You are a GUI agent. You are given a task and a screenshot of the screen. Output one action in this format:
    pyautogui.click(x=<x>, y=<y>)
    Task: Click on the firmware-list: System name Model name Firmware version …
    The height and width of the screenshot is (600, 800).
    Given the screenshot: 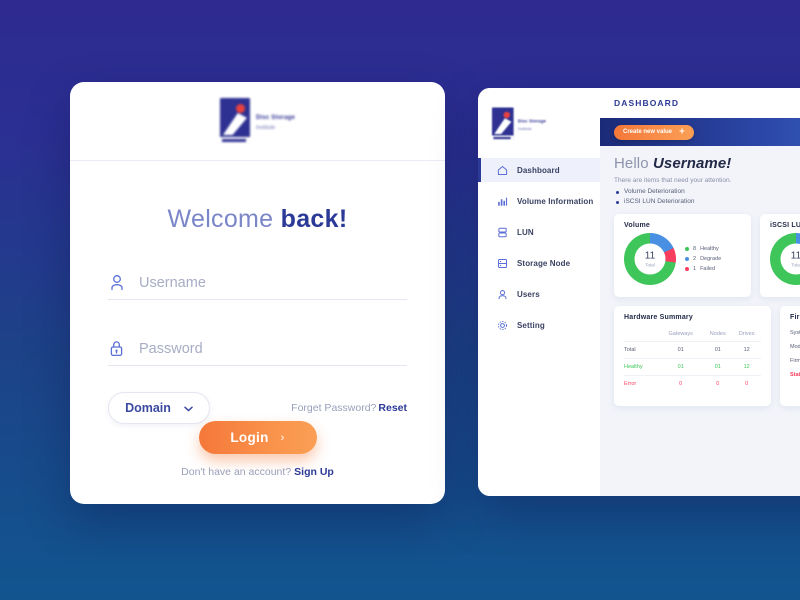 What is the action you would take?
    pyautogui.click(x=795, y=354)
    